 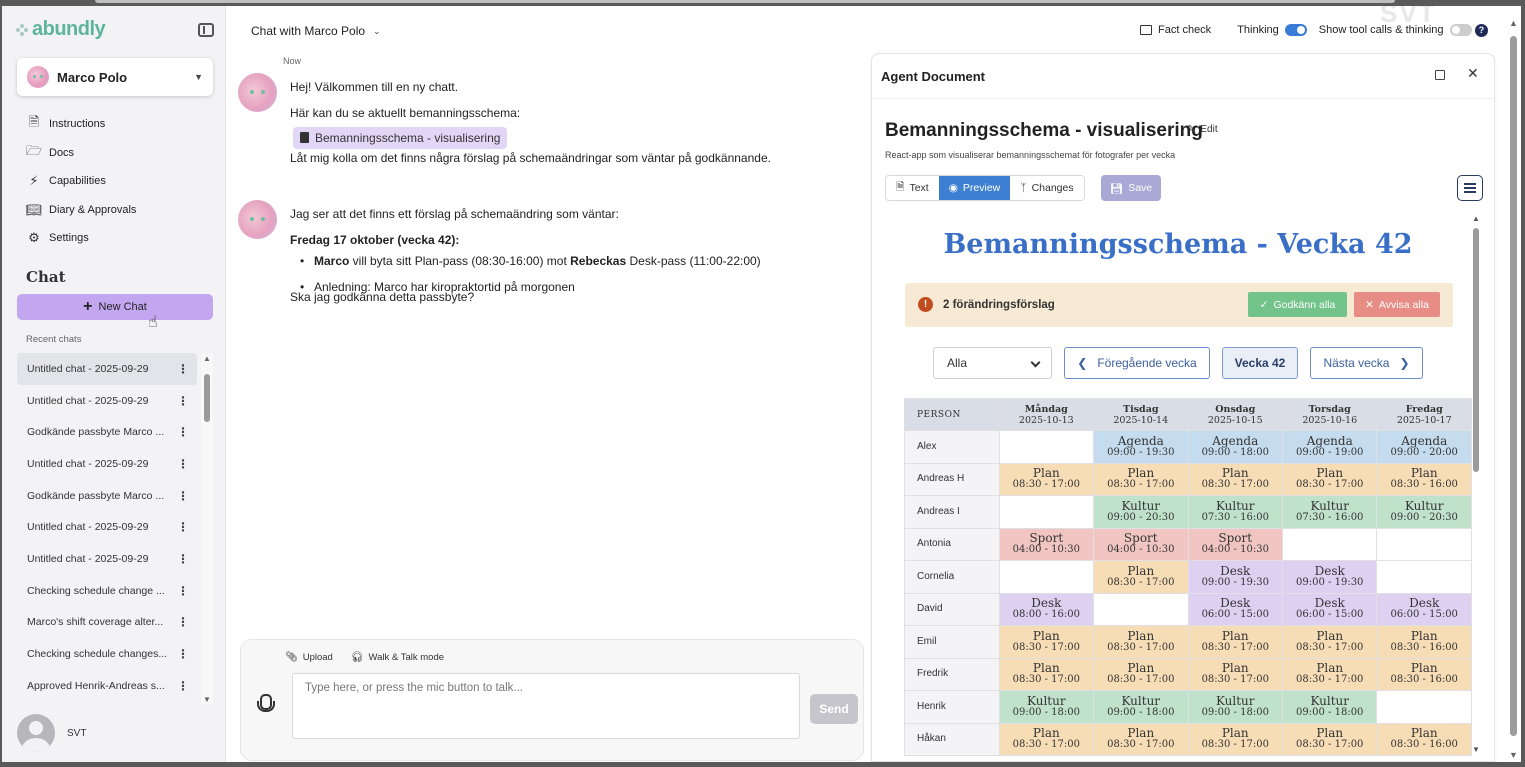 What do you see at coordinates (107, 686) in the screenshot?
I see `recent-chat-item: Approved Henrik-Andreas s... ⋮` at bounding box center [107, 686].